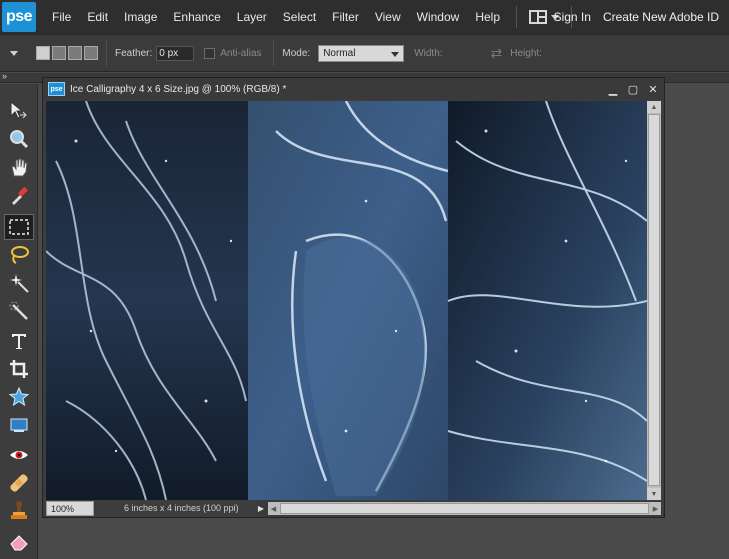 The height and width of the screenshot is (559, 729). Describe the element at coordinates (654, 107) in the screenshot. I see `scroll-up-icon: ▲` at that location.